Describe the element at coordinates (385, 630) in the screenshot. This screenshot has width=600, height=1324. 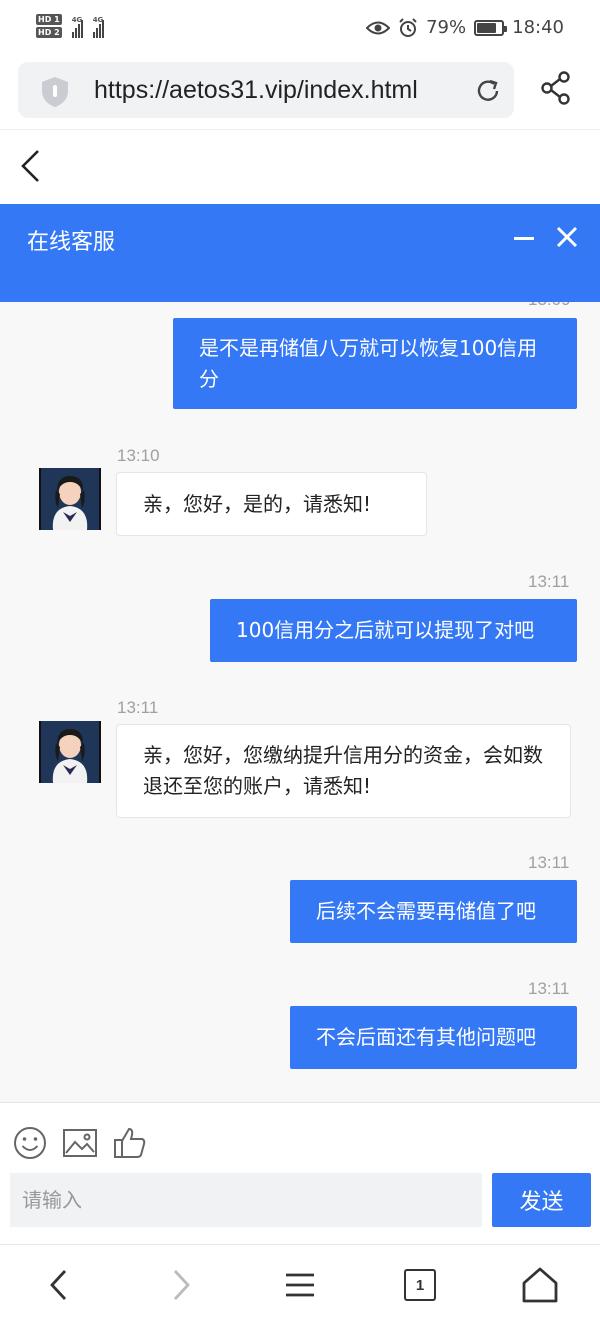
I see `message-text: 100信用分之后就可以提现了对吧` at that location.